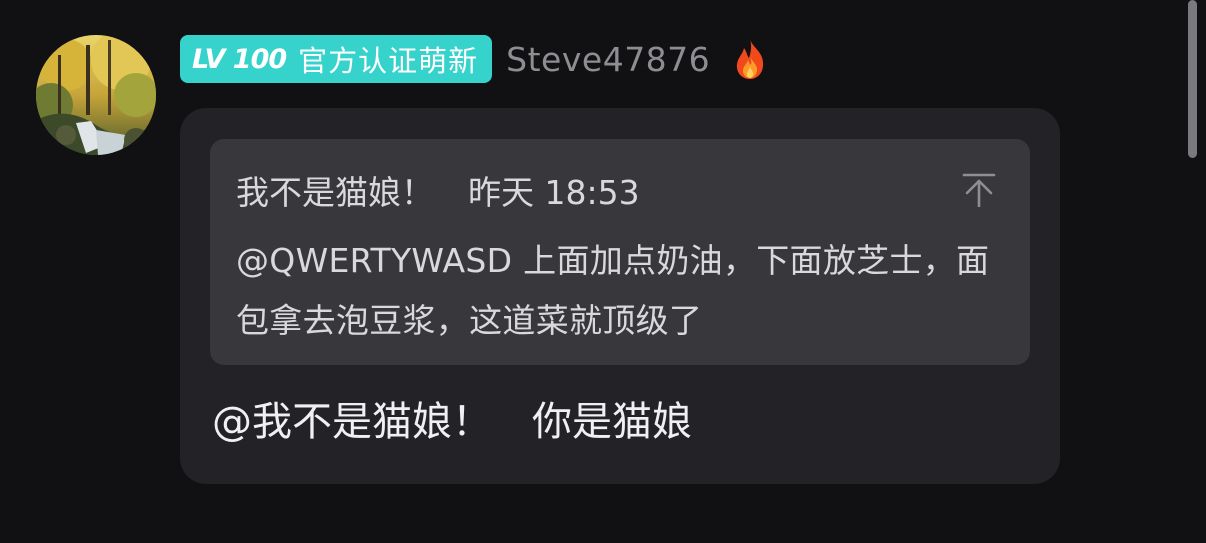 The width and height of the screenshot is (1206, 543). I want to click on quote-time: 昨天 18:53, so click(554, 192).